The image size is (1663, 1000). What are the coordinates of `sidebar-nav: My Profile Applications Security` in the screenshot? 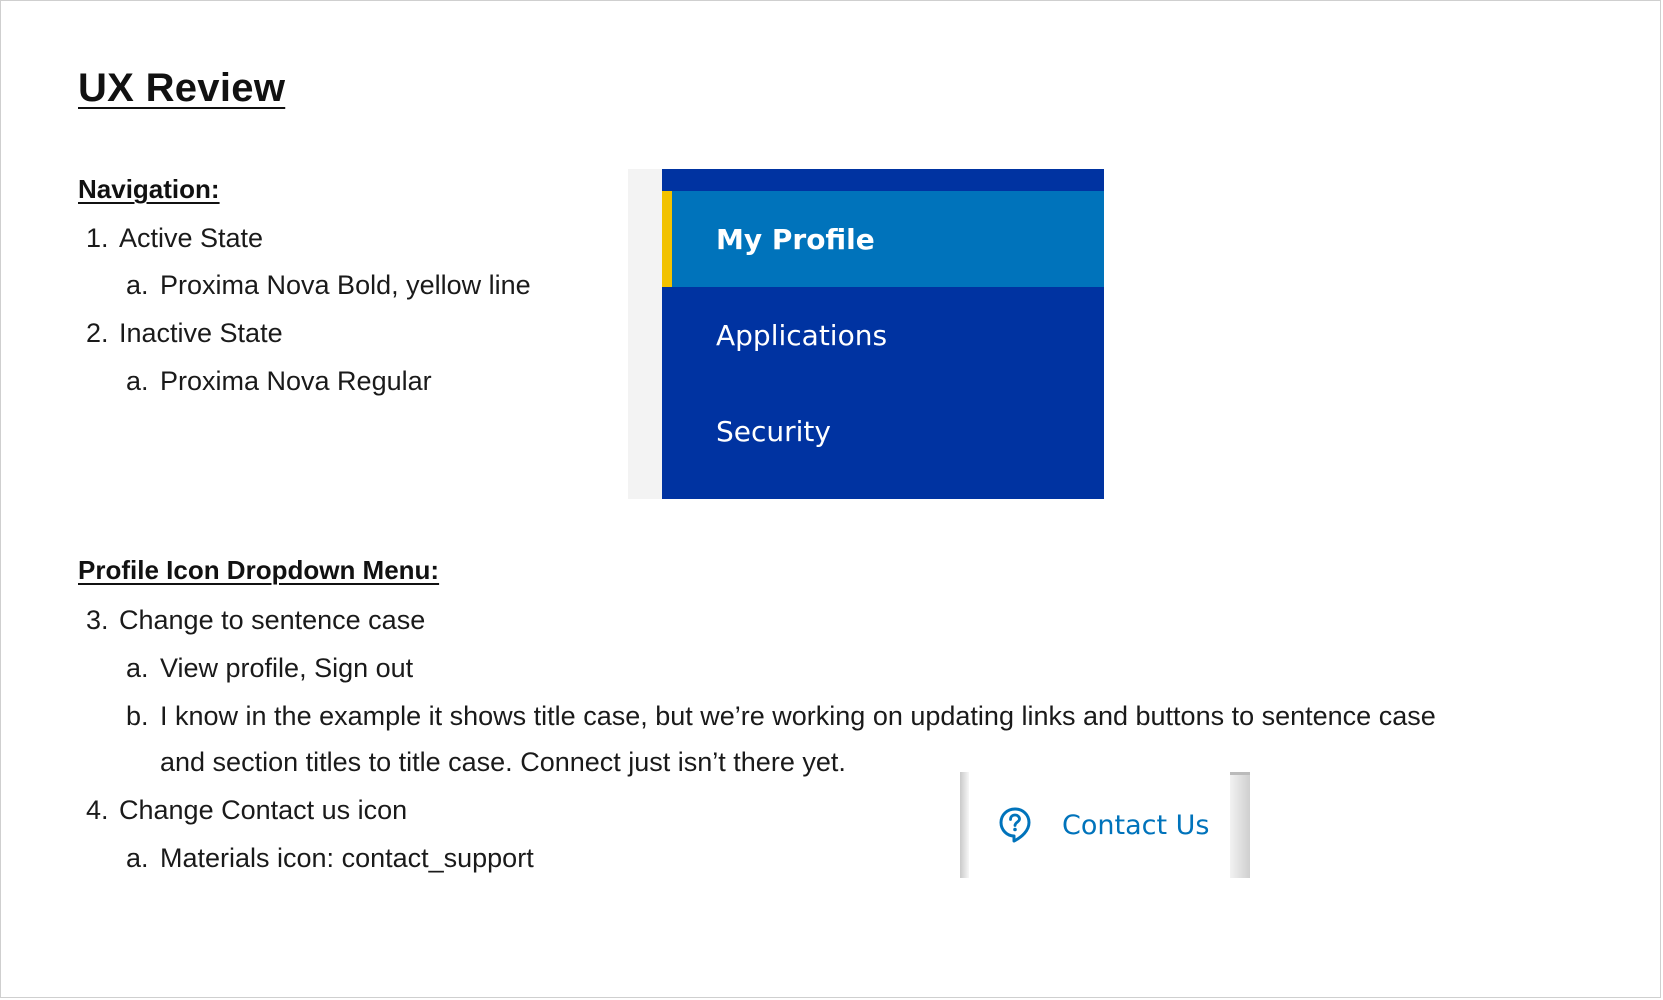 It's located at (883, 334).